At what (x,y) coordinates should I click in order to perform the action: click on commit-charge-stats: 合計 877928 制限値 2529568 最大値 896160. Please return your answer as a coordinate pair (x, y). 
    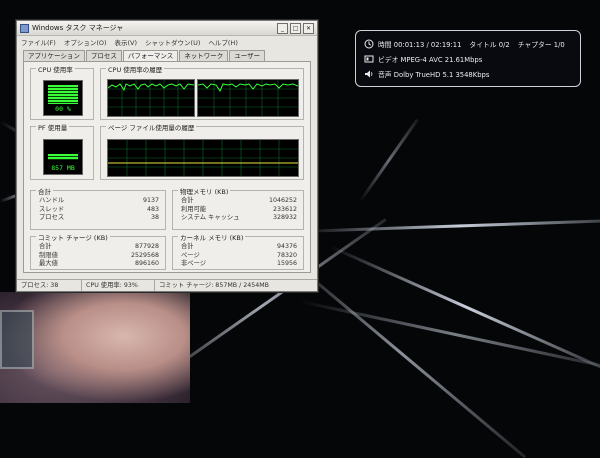
    Looking at the image, I should click on (99, 256).